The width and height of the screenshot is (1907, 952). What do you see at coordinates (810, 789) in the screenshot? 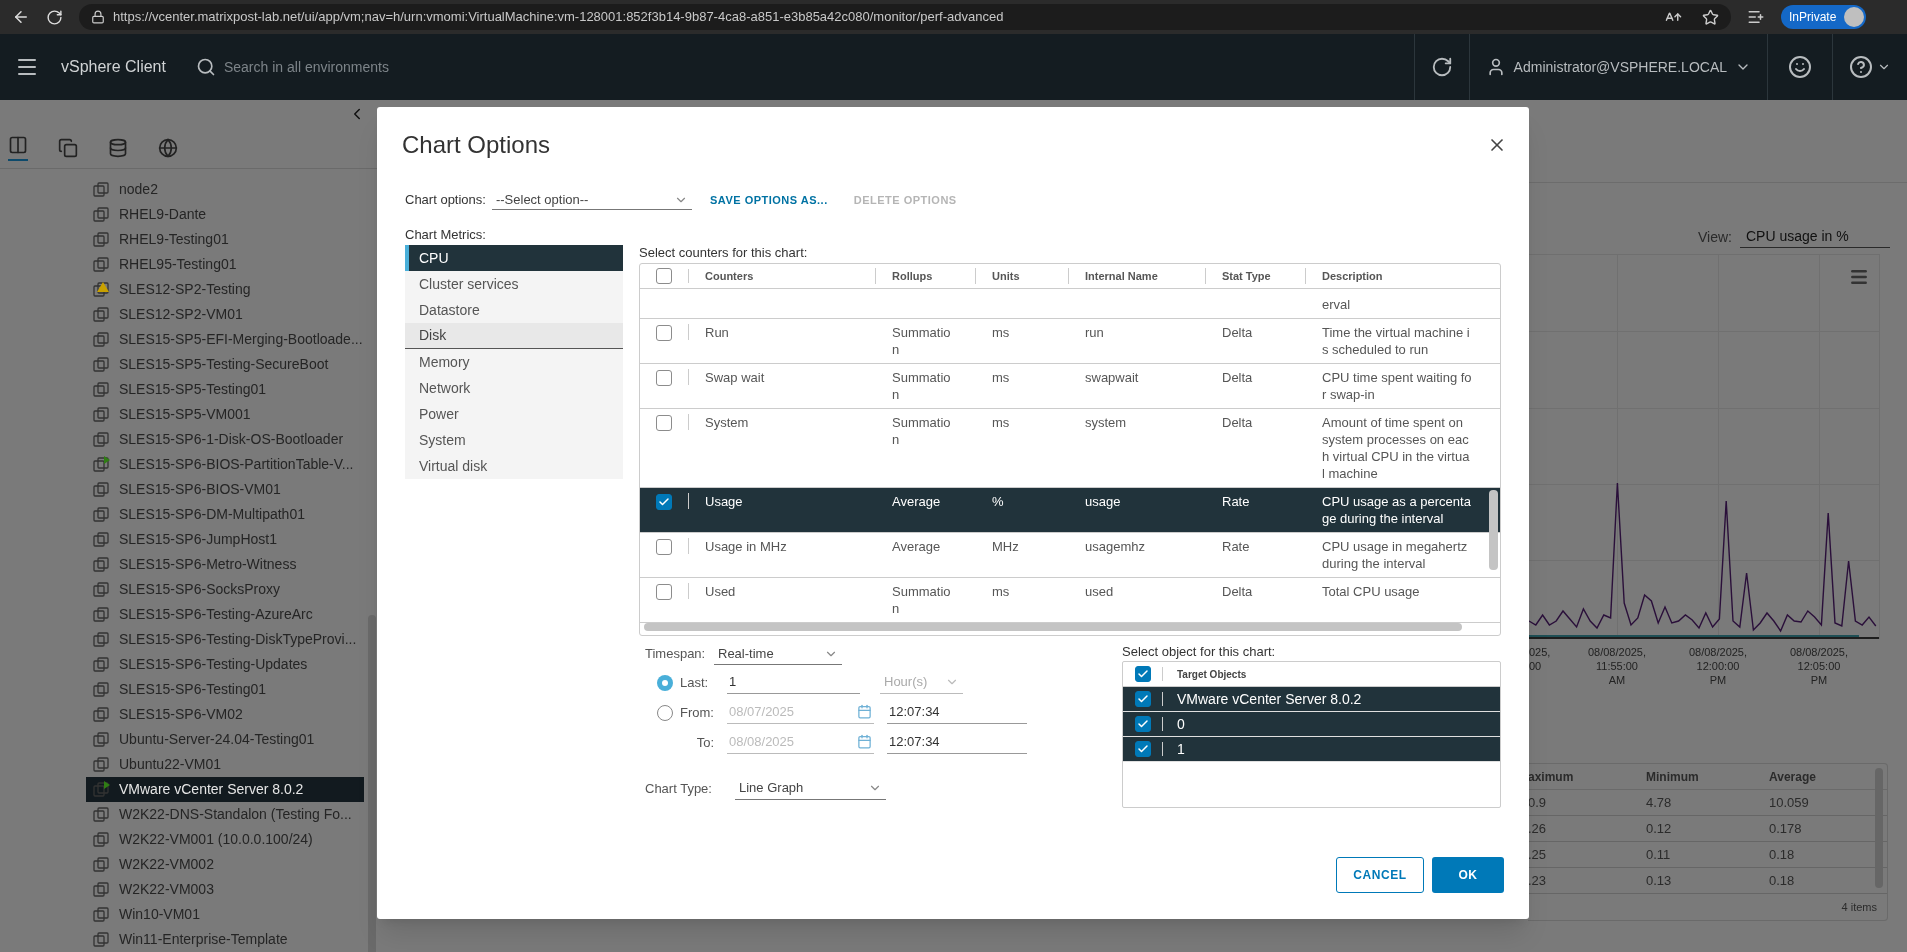
I see `chart-type-select: Line Graph` at bounding box center [810, 789].